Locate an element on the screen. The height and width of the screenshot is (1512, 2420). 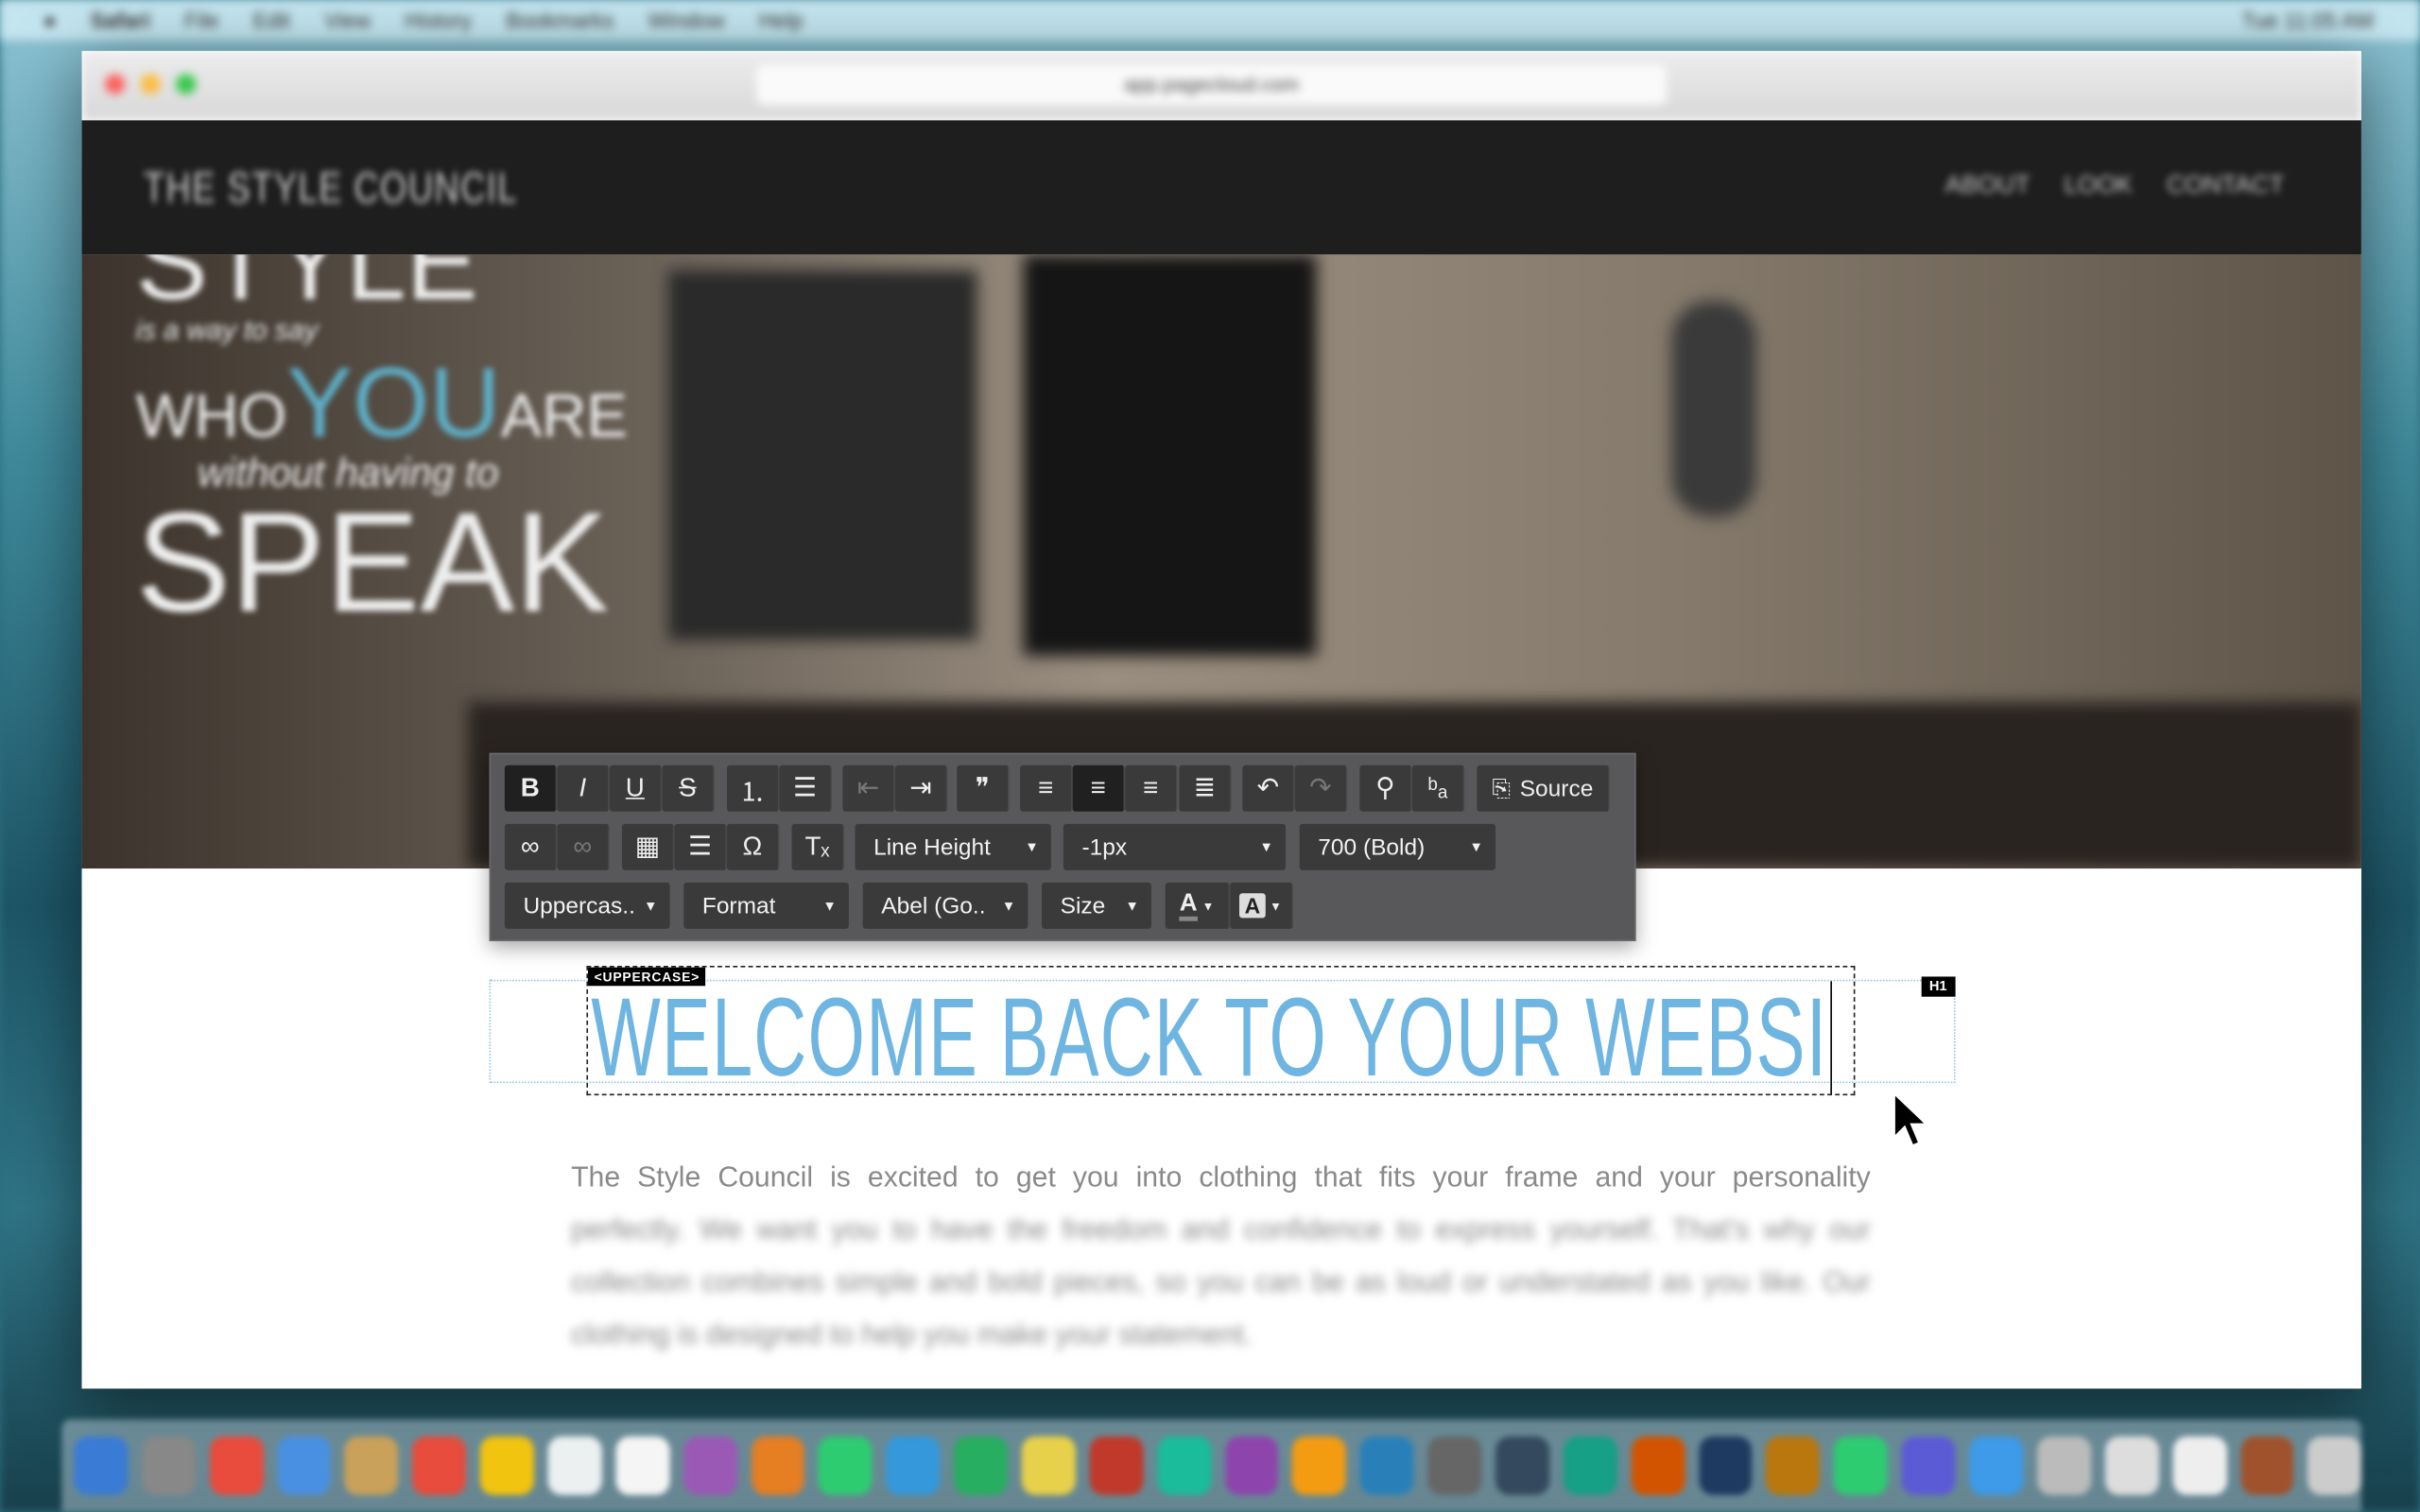
table-icon: ▦ is located at coordinates (647, 846).